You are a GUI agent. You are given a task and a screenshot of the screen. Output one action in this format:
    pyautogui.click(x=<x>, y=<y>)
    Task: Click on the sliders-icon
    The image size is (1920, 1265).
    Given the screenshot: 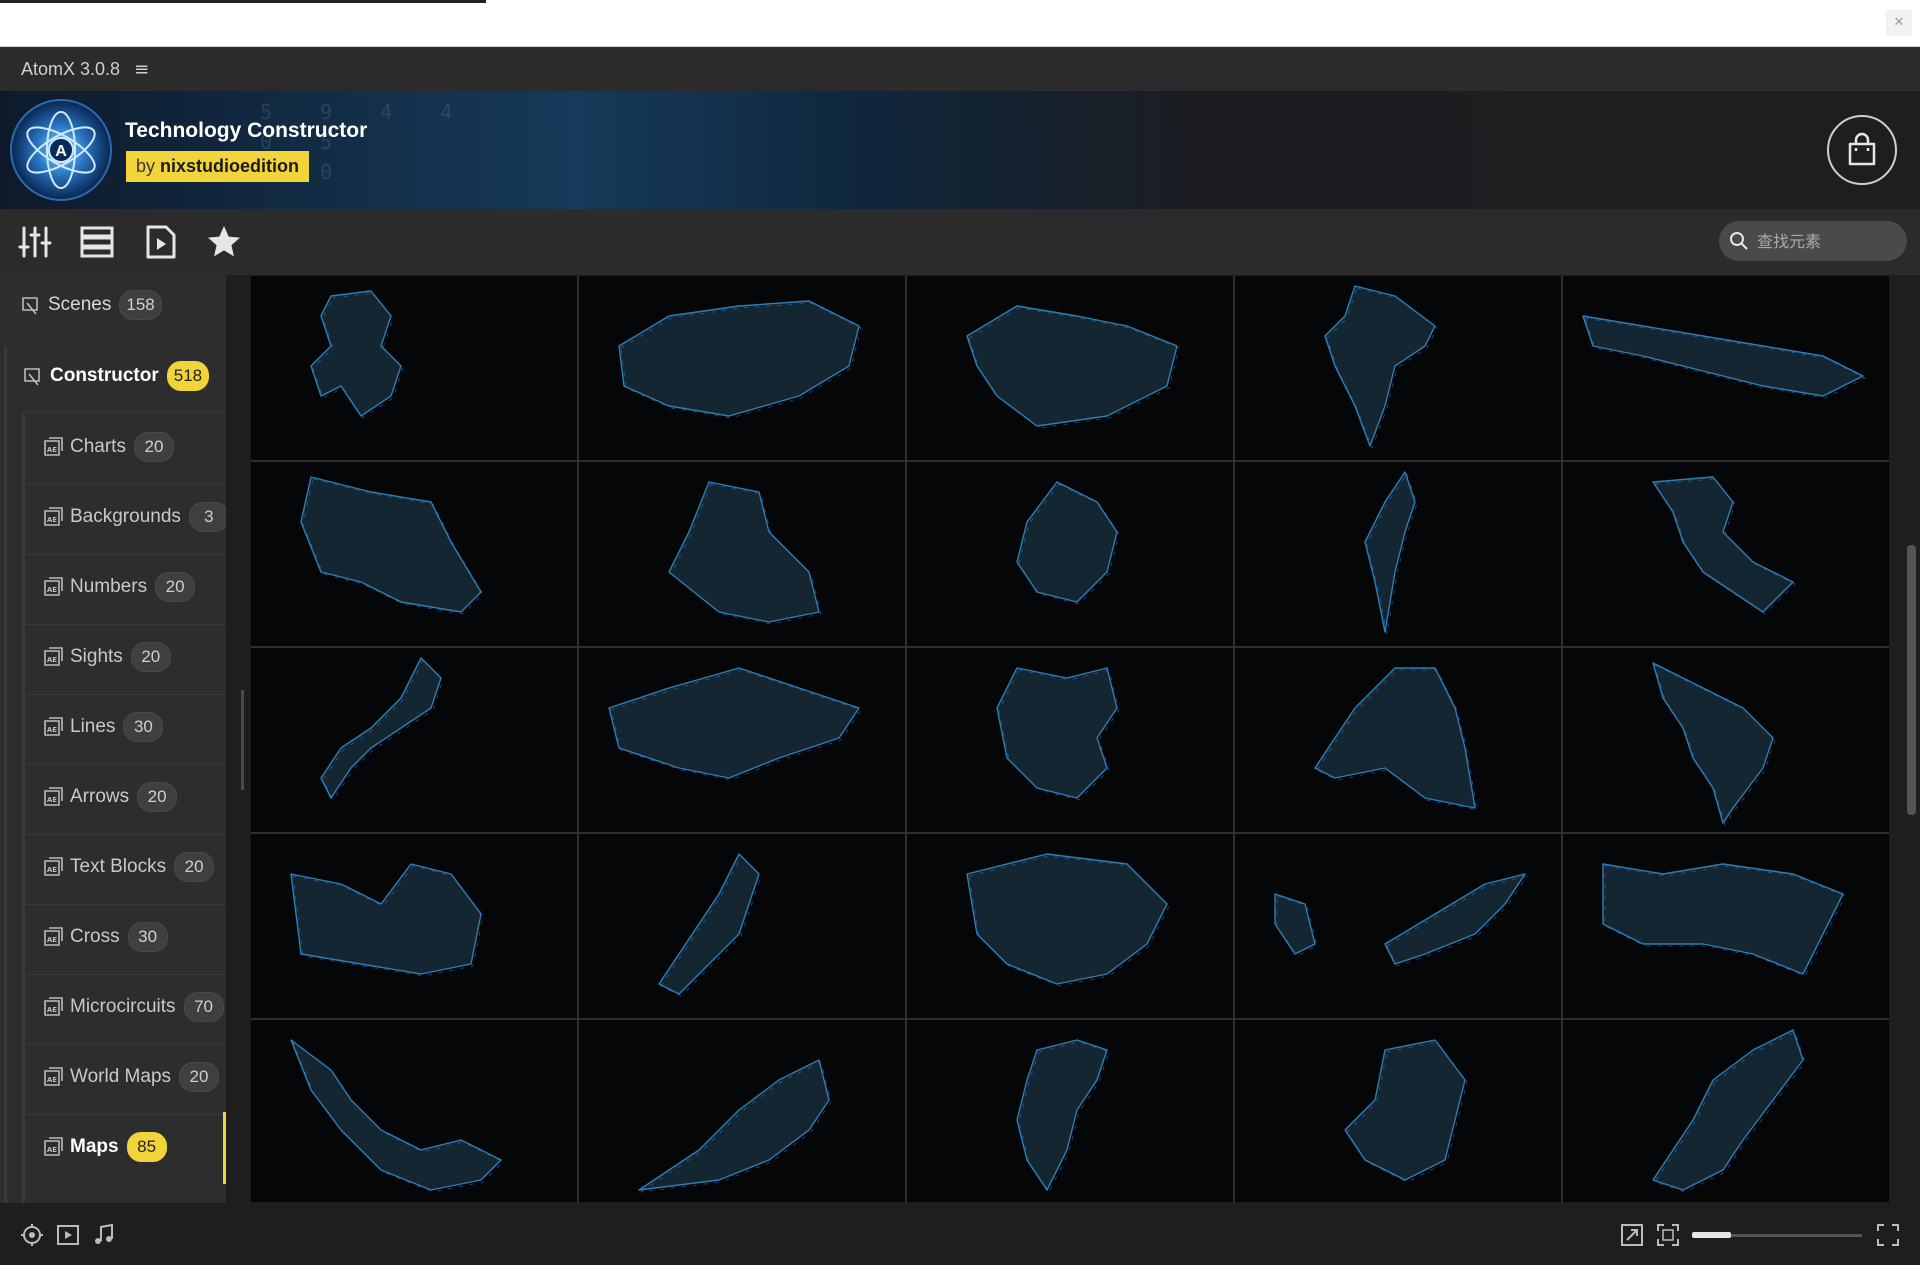 What is the action you would take?
    pyautogui.click(x=35, y=242)
    